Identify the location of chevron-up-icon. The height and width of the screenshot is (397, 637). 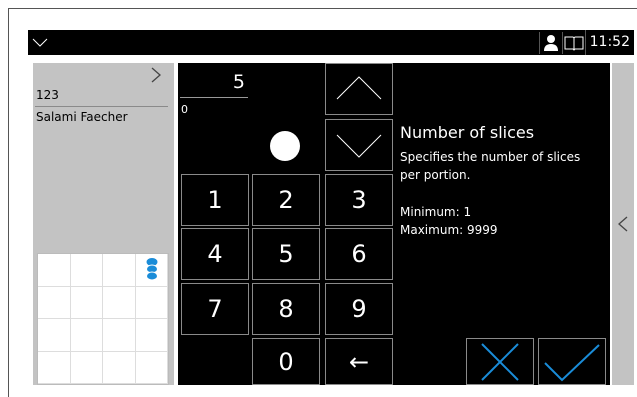
(359, 88).